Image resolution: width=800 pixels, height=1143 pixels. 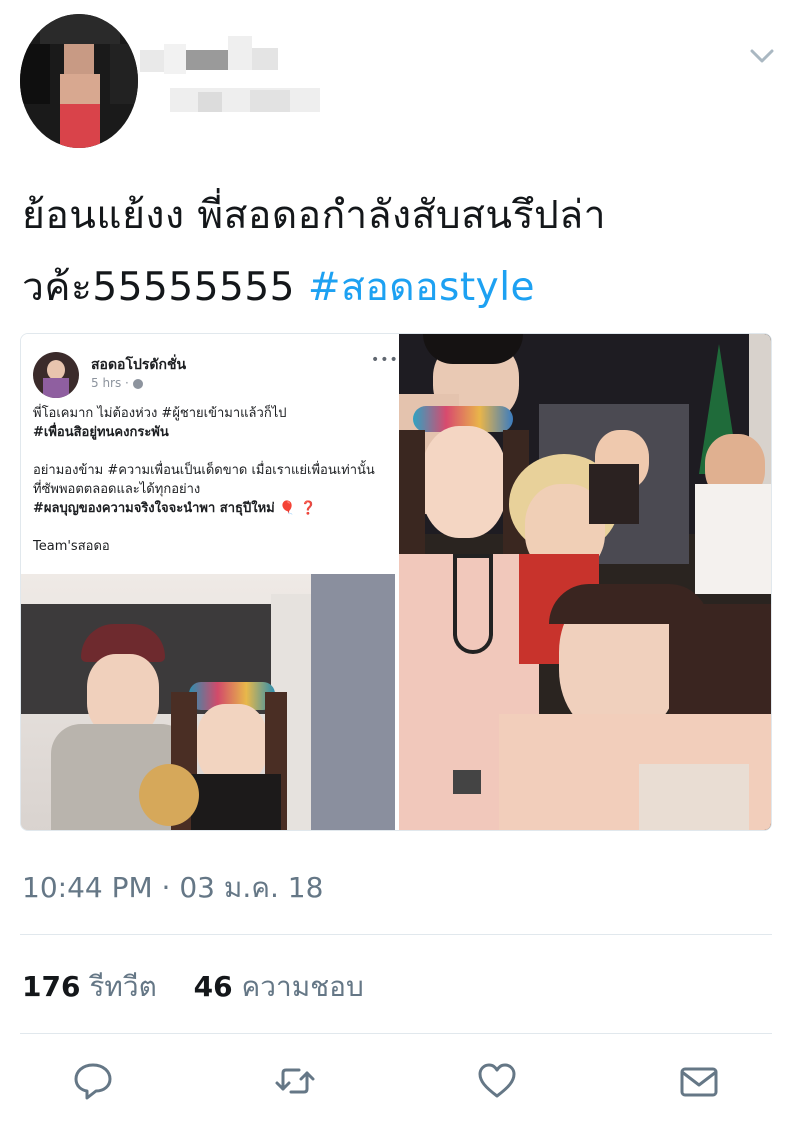 I want to click on fb-post-time: 5 hrs ·, so click(x=117, y=383).